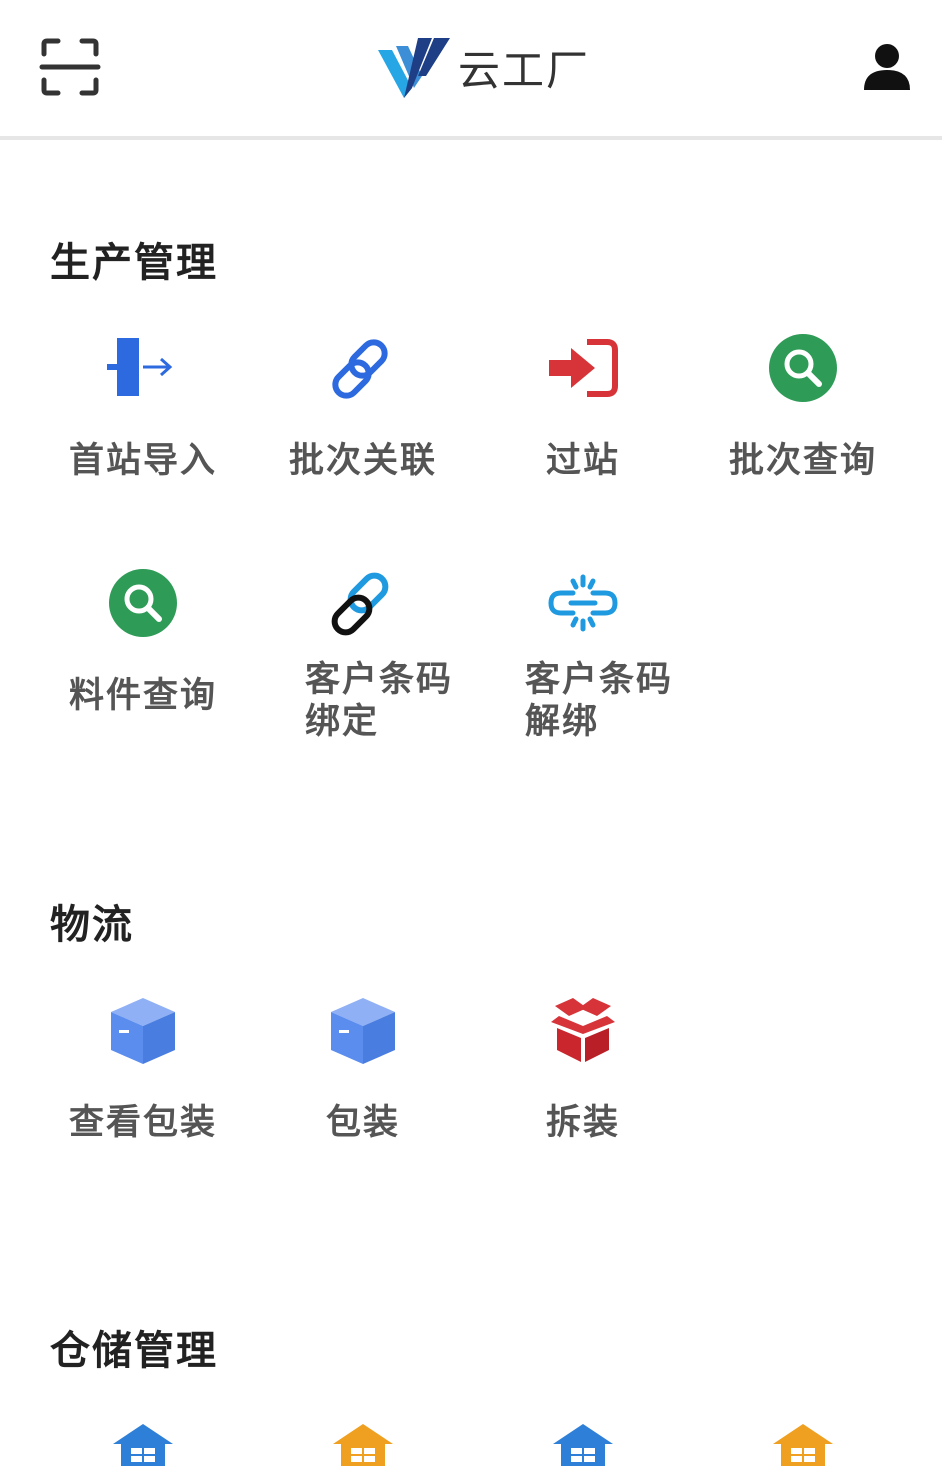 The image size is (942, 1466). Describe the element at coordinates (583, 430) in the screenshot. I see `tile-pass-station: 过站` at that location.